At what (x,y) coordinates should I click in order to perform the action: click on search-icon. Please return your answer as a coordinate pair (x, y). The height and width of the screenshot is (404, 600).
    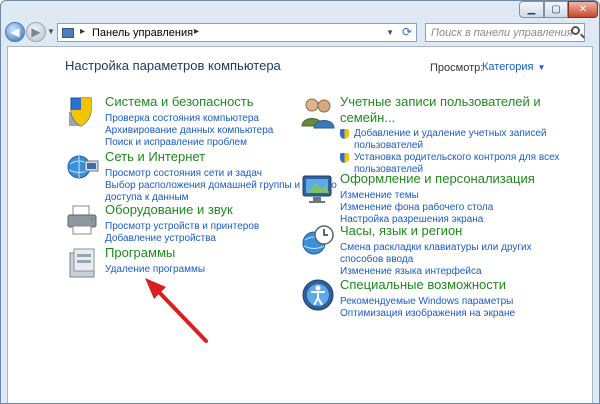
    Looking at the image, I should click on (575, 30).